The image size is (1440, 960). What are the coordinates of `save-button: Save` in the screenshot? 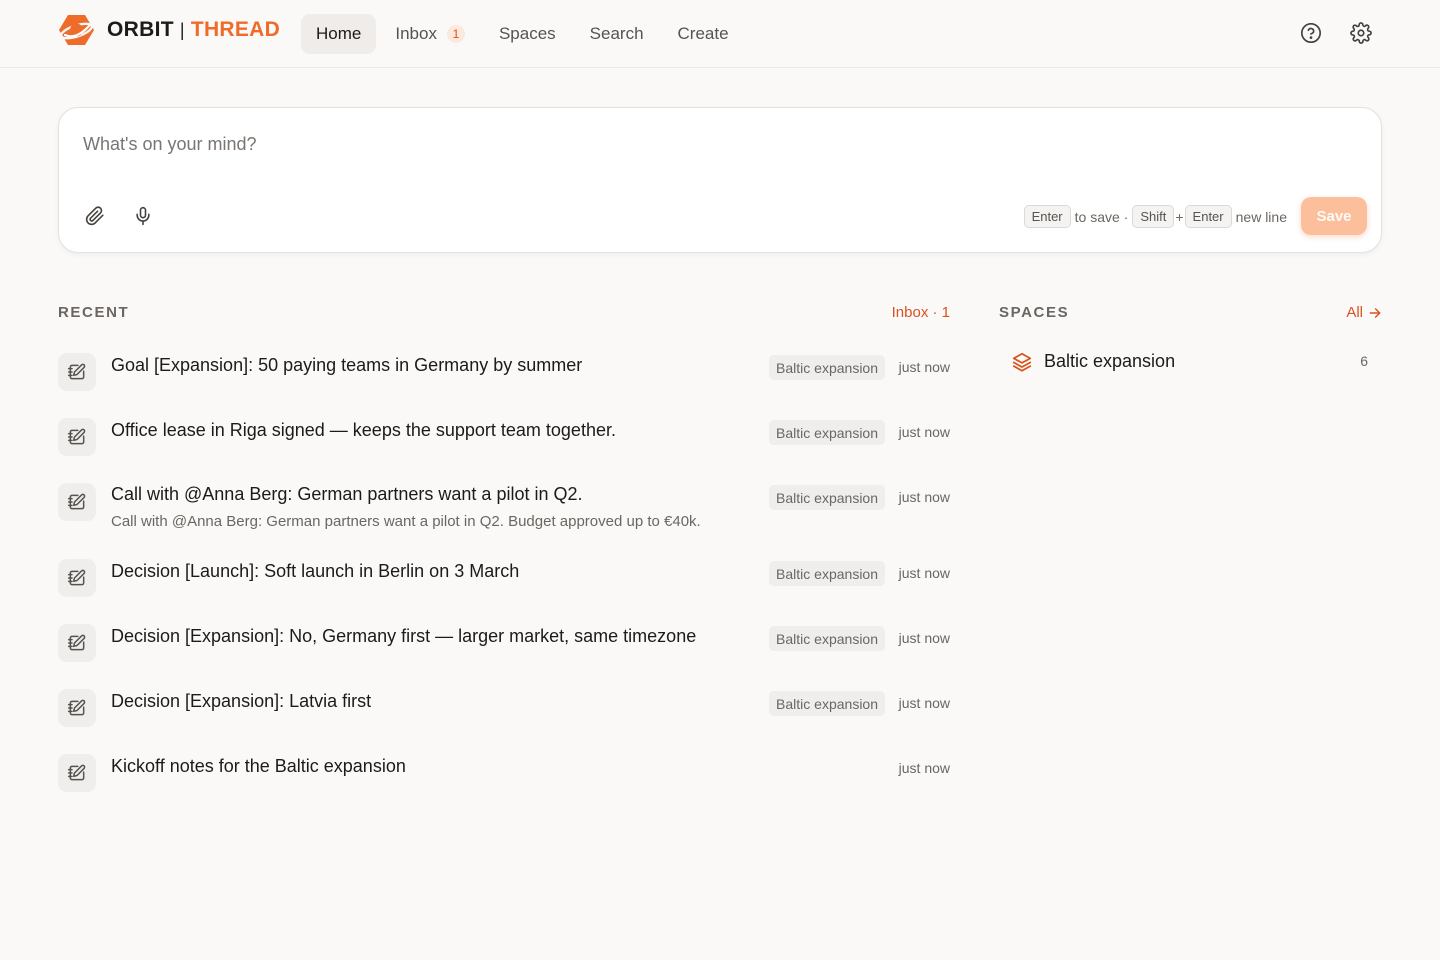 It's located at (1334, 216).